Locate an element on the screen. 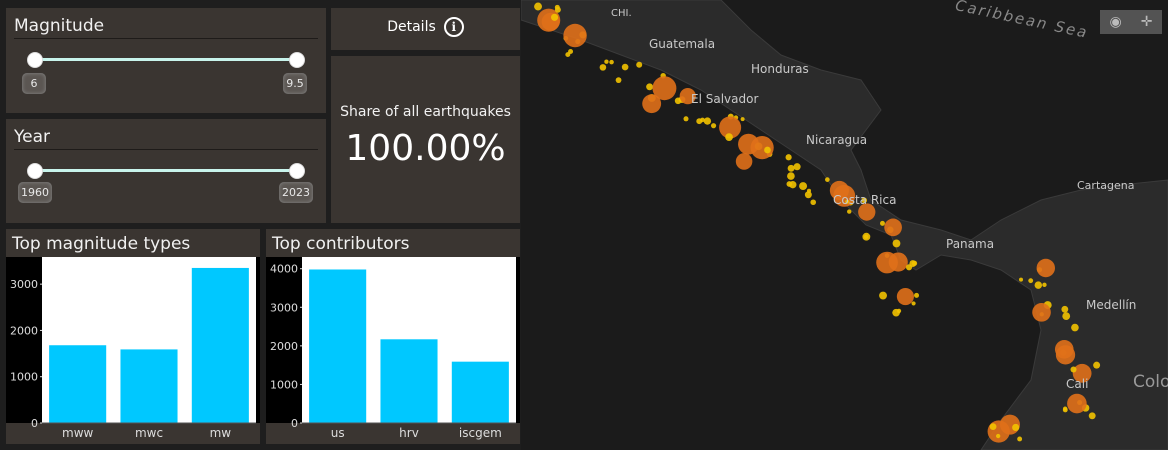 Image resolution: width=1168 pixels, height=450 pixels. map-label-honduras: Honduras is located at coordinates (780, 69).